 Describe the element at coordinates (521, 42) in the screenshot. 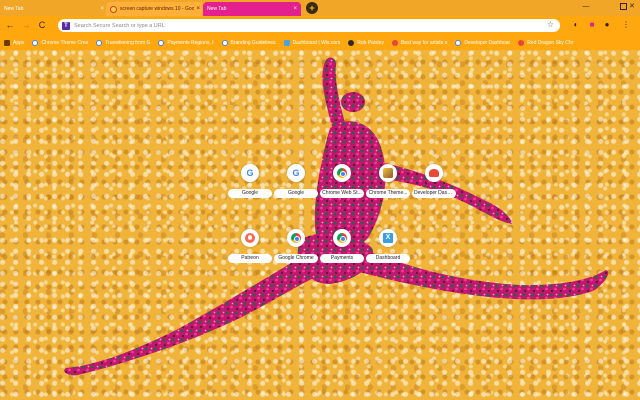

I see `dragon-favicon-icon` at that location.